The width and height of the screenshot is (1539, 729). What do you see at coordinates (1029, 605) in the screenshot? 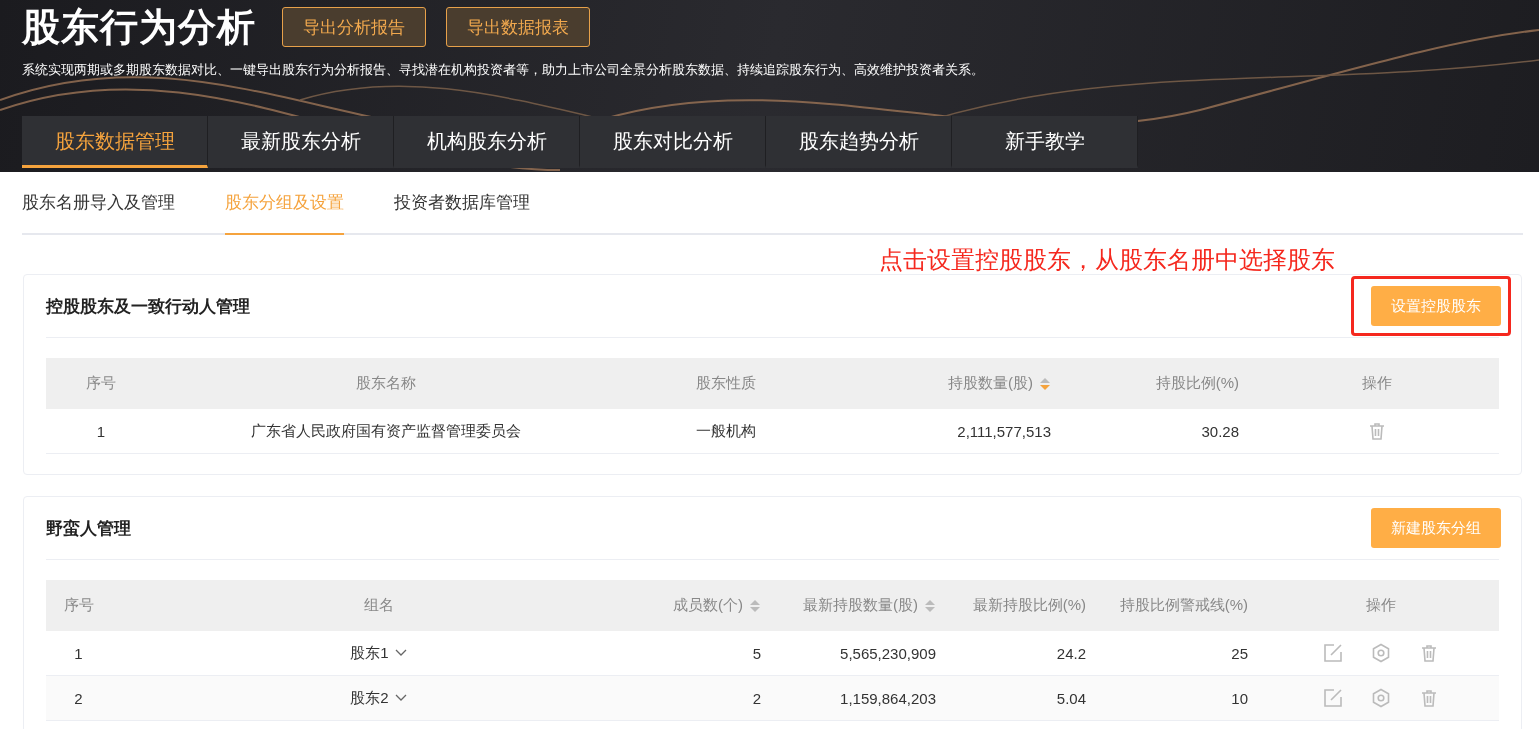
I see `column-header: 最新持股比例(%)` at bounding box center [1029, 605].